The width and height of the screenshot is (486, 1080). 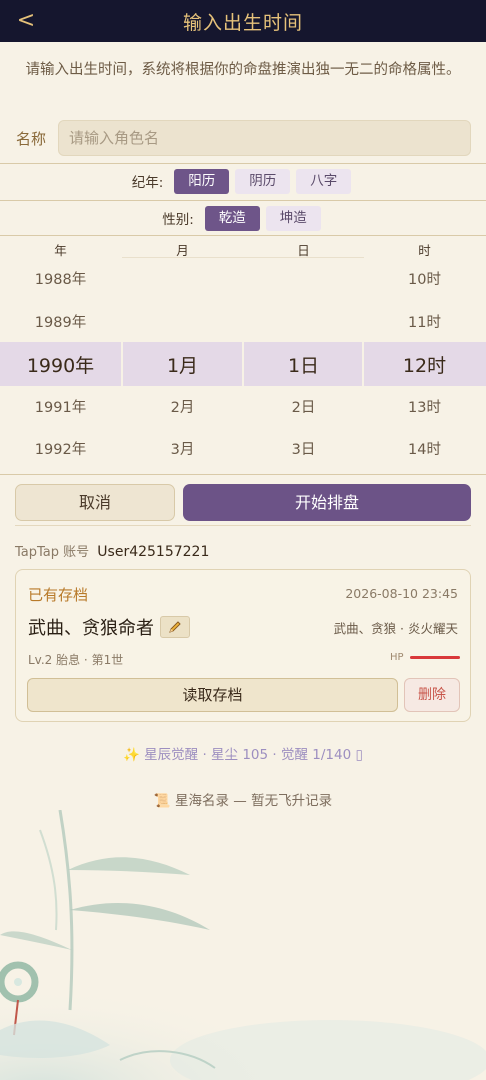 I want to click on calendar-option-solar: 阳历, so click(x=202, y=181).